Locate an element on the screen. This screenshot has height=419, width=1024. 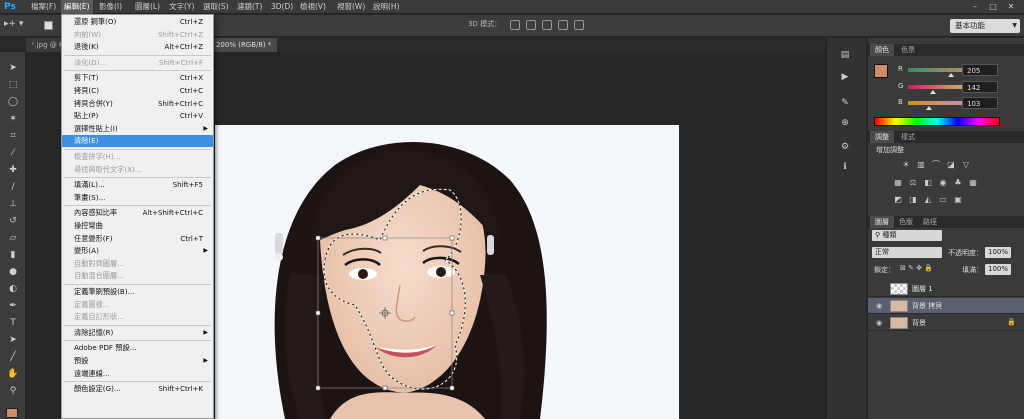
menu-layer: 圖層(L) is located at coordinates (147, 7).